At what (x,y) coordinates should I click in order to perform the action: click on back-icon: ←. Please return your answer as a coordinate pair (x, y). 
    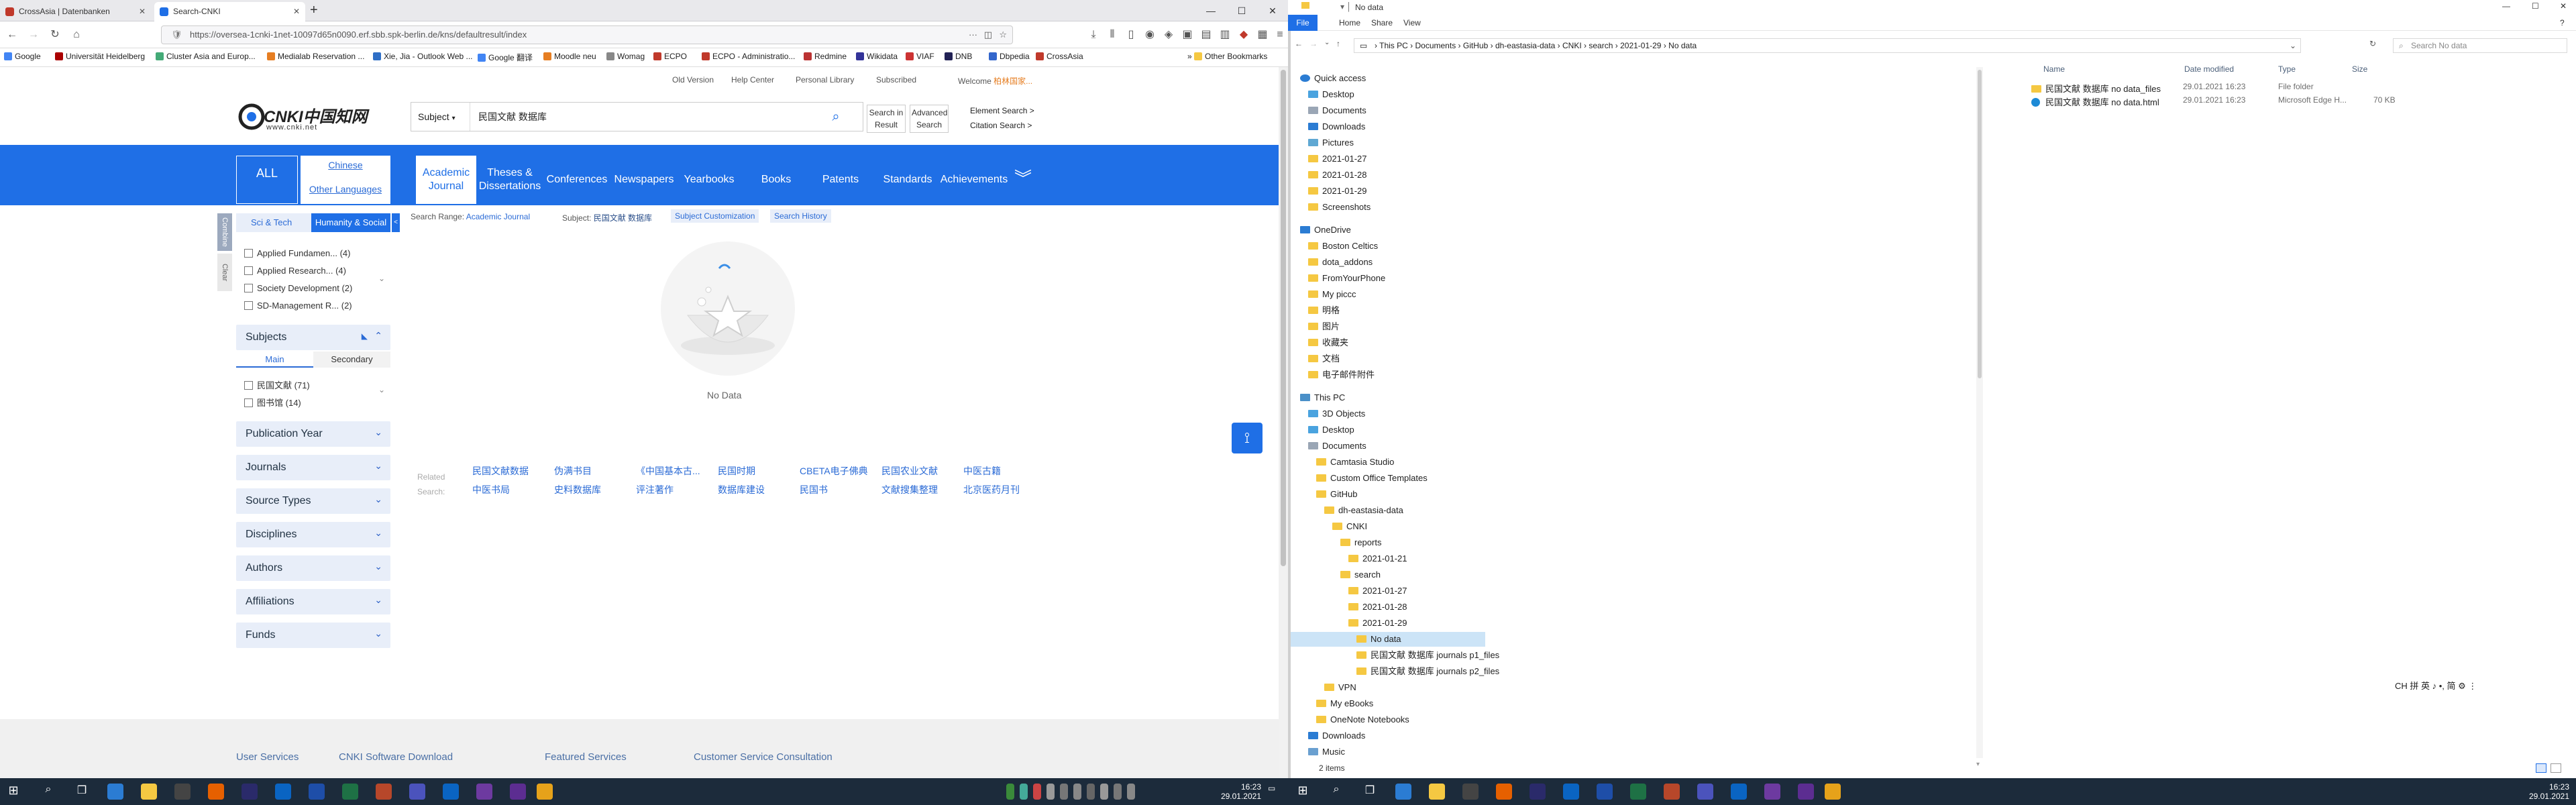
    Looking at the image, I should click on (1299, 43).